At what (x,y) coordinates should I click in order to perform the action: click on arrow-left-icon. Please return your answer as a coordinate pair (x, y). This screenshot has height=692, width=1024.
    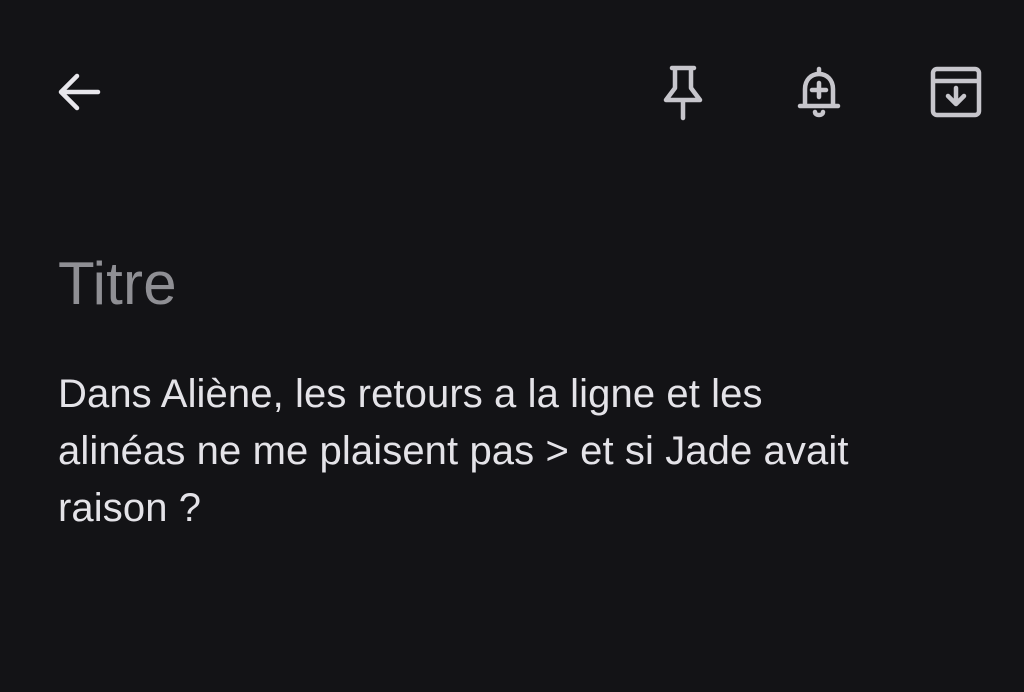
    Looking at the image, I should click on (79, 92).